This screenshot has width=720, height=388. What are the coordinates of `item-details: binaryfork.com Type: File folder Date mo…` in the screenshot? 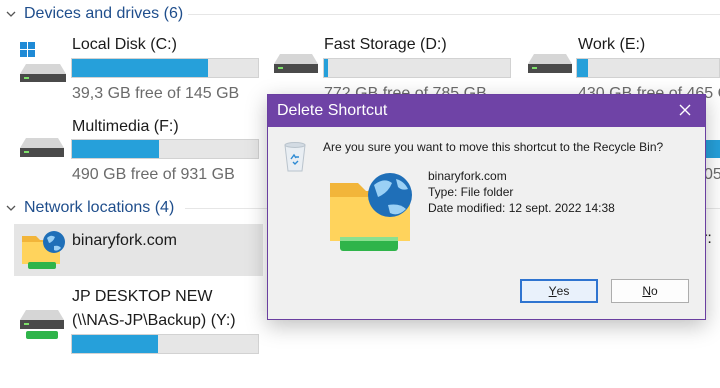 It's located at (521, 192).